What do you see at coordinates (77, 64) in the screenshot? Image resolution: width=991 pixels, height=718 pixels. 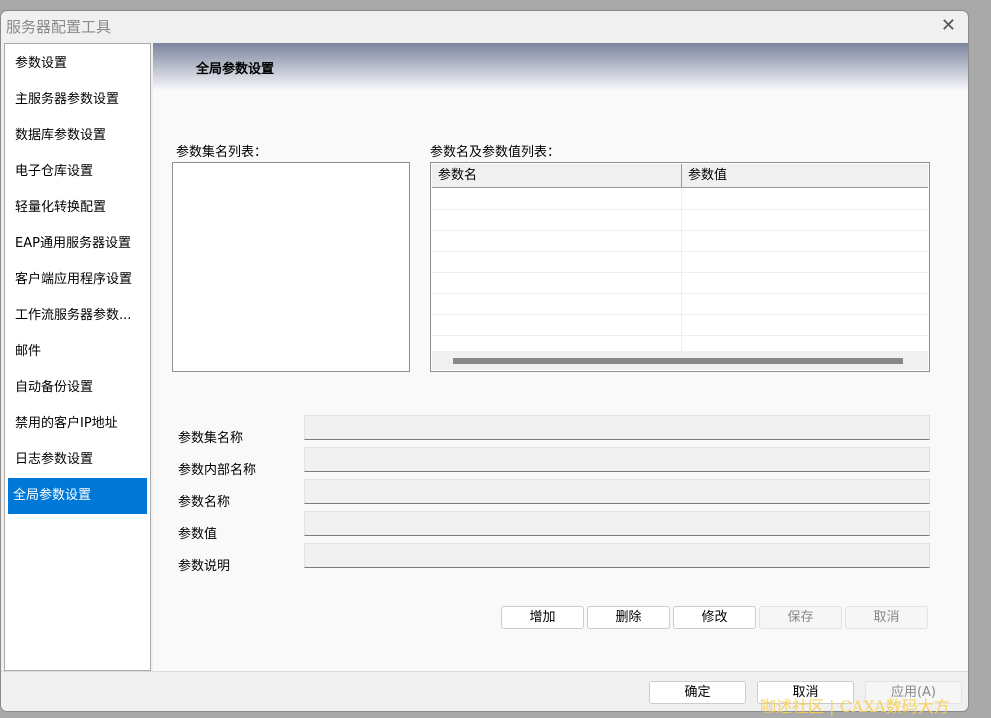 I see `sidebar-item: 参数设置` at bounding box center [77, 64].